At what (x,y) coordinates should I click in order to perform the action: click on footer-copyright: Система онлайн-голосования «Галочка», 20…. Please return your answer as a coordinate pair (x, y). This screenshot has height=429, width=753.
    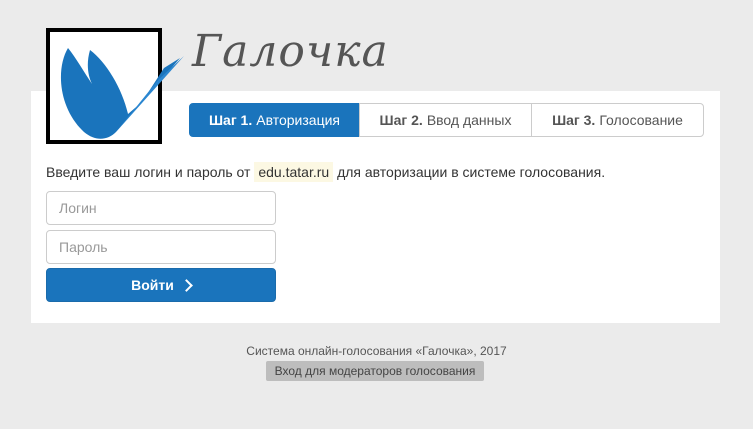
    Looking at the image, I should click on (376, 351).